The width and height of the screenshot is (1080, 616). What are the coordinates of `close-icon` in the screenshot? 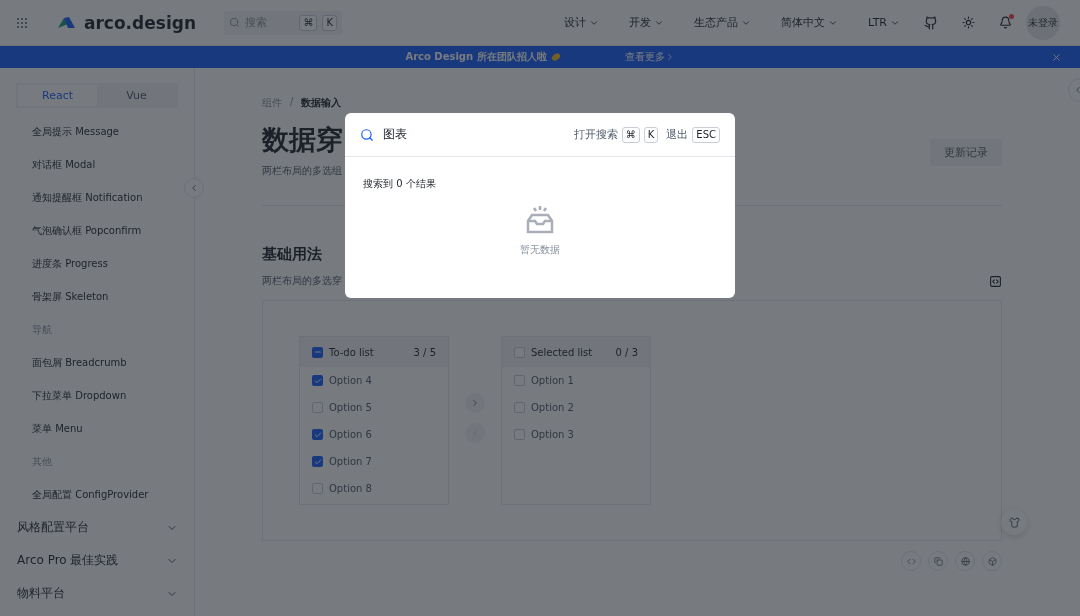 It's located at (1056, 57).